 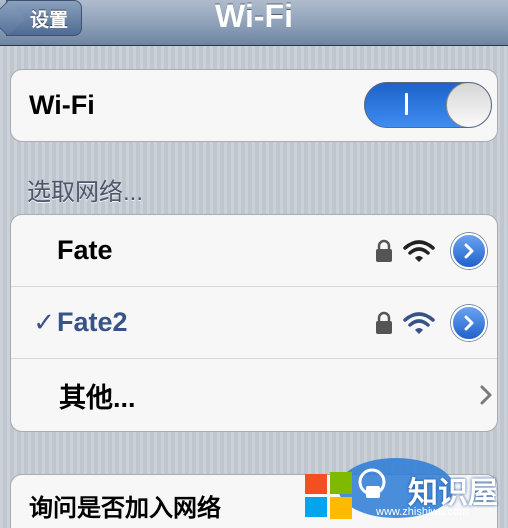 What do you see at coordinates (406, 104) in the screenshot?
I see `toggle-on-indicator` at bounding box center [406, 104].